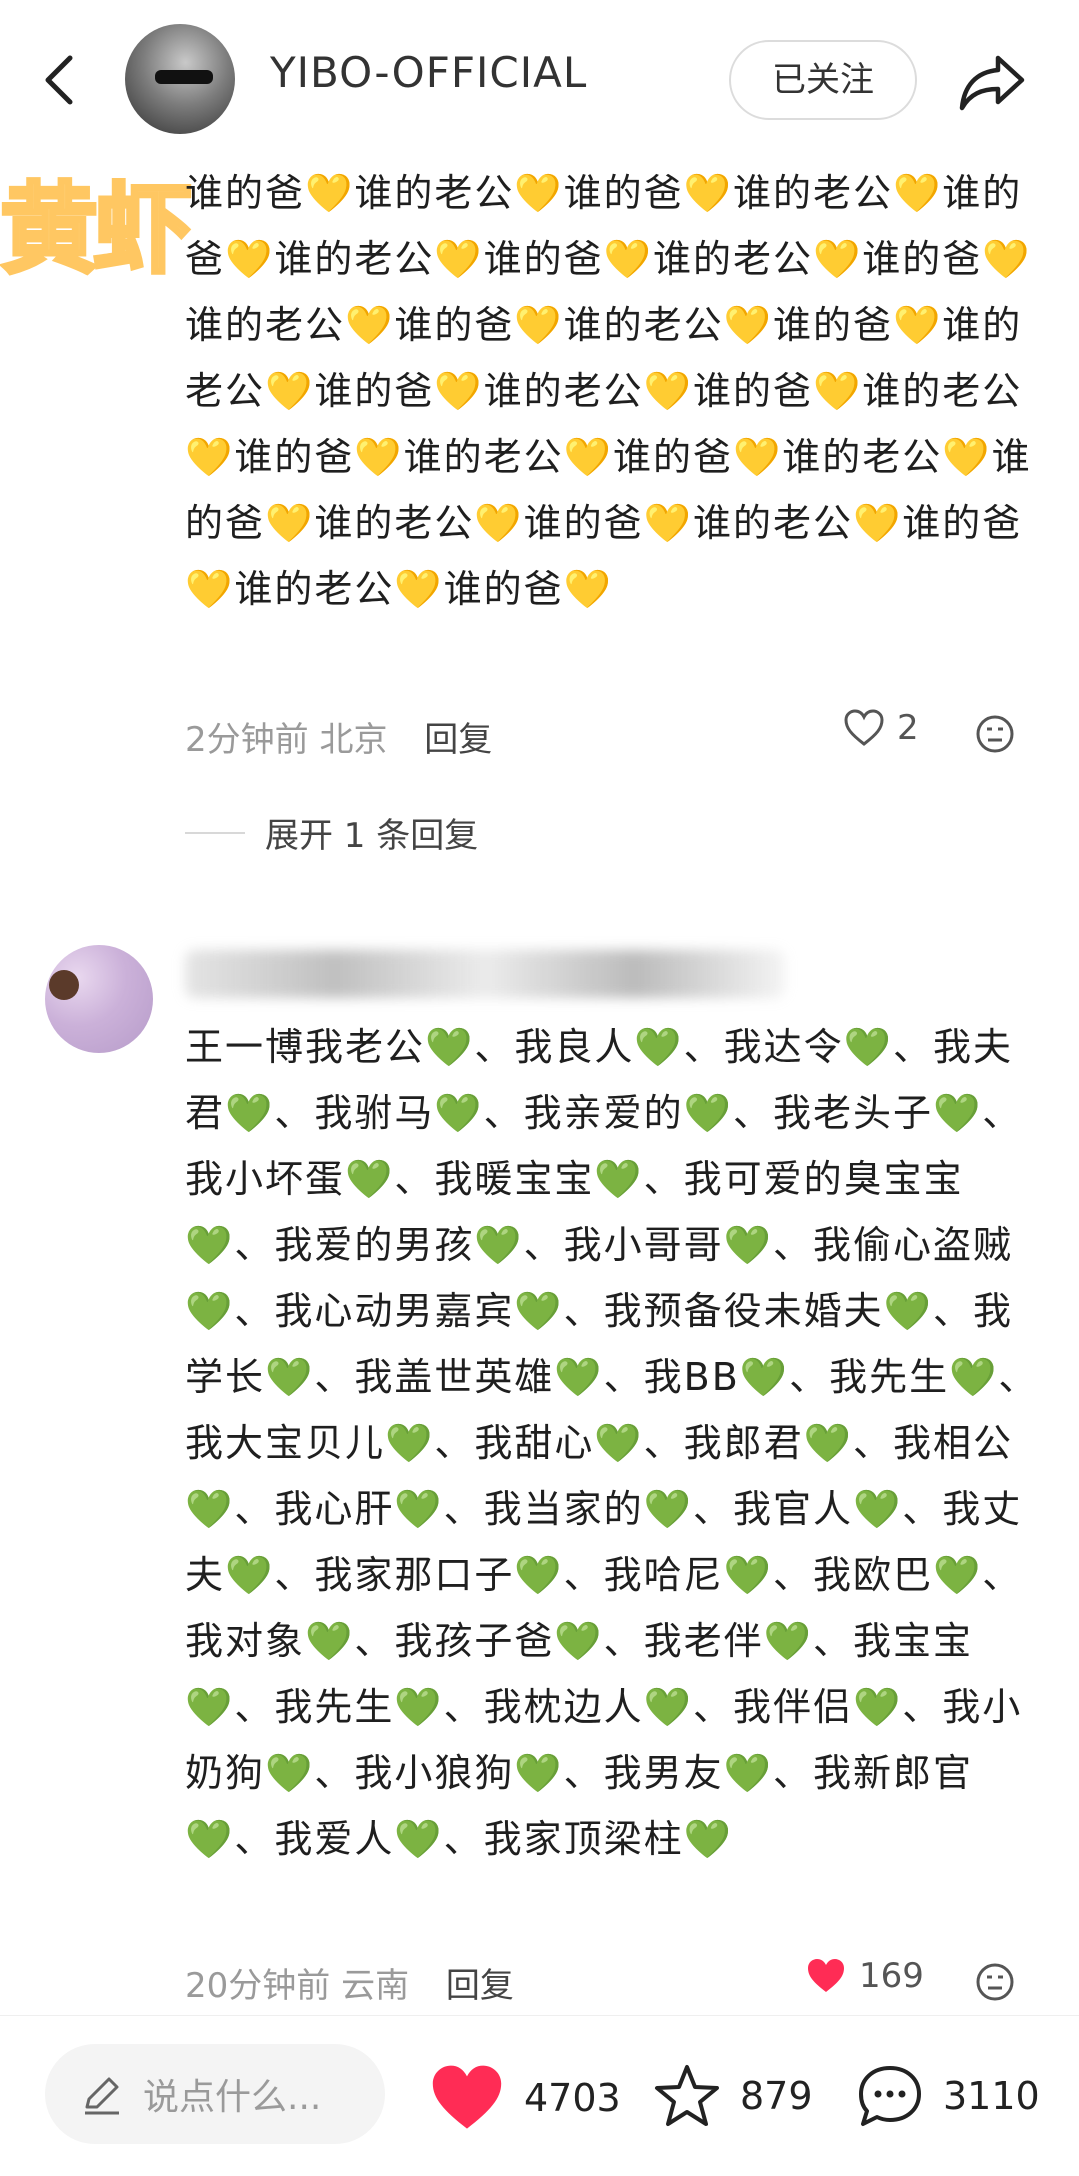  I want to click on post-comment-button: 3110, so click(947, 2096).